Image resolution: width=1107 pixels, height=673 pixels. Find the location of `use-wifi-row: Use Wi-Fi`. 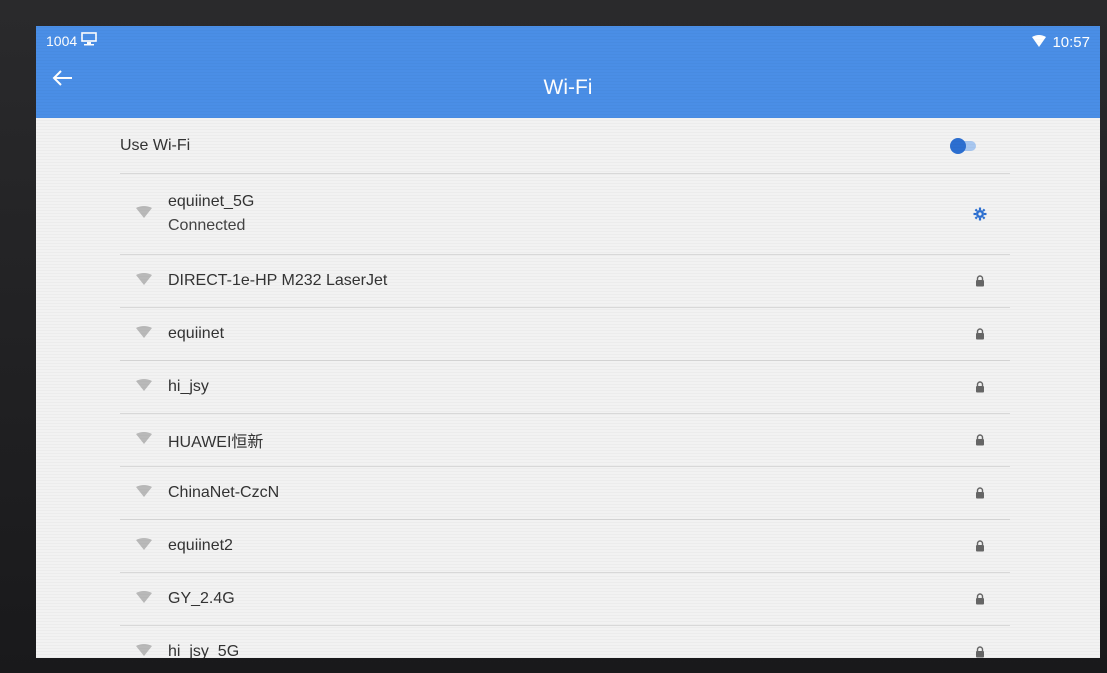

use-wifi-row: Use Wi-Fi is located at coordinates (565, 146).